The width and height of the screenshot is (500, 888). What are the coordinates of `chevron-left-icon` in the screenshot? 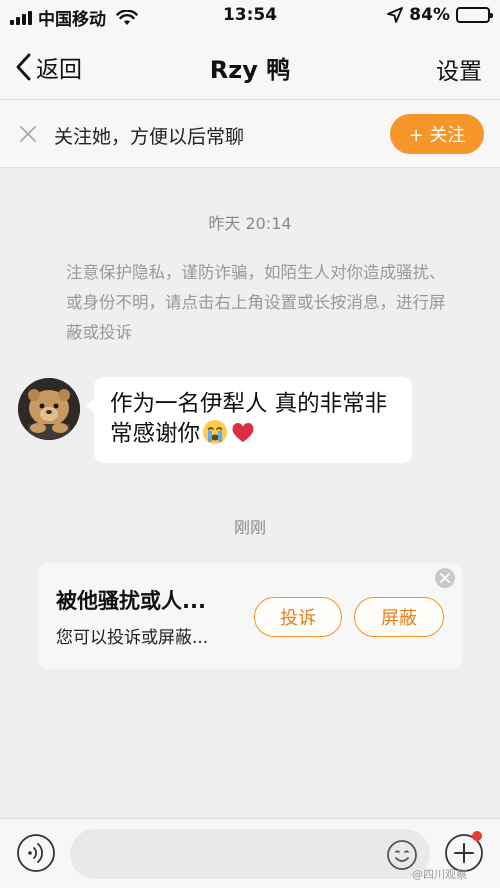 It's located at (23, 67).